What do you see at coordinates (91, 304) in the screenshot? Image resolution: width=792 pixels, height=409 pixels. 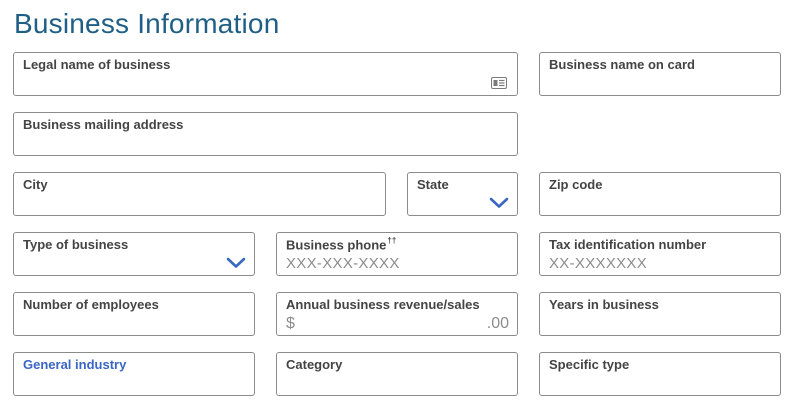 I see `employees-label: Number of employees` at bounding box center [91, 304].